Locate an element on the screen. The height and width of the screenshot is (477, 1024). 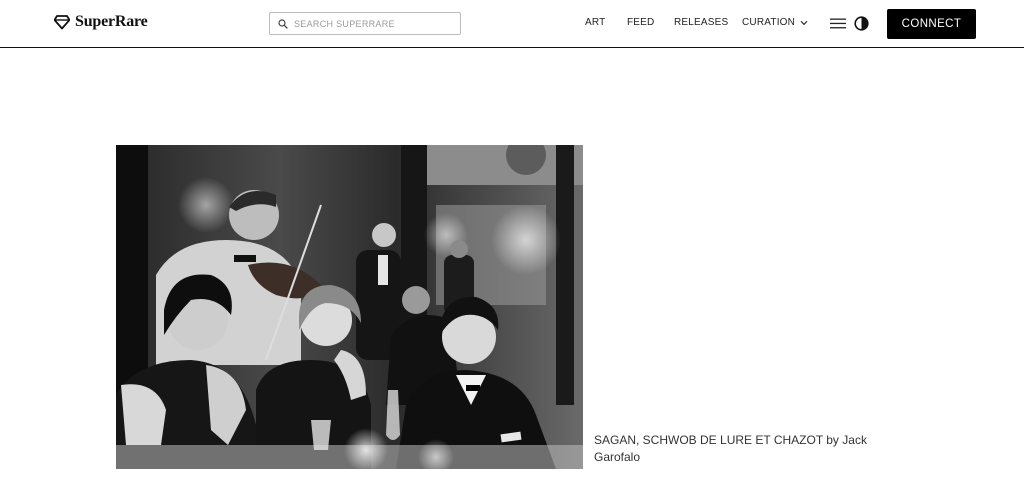
superrare-logo: SuperRare is located at coordinates (101, 22).